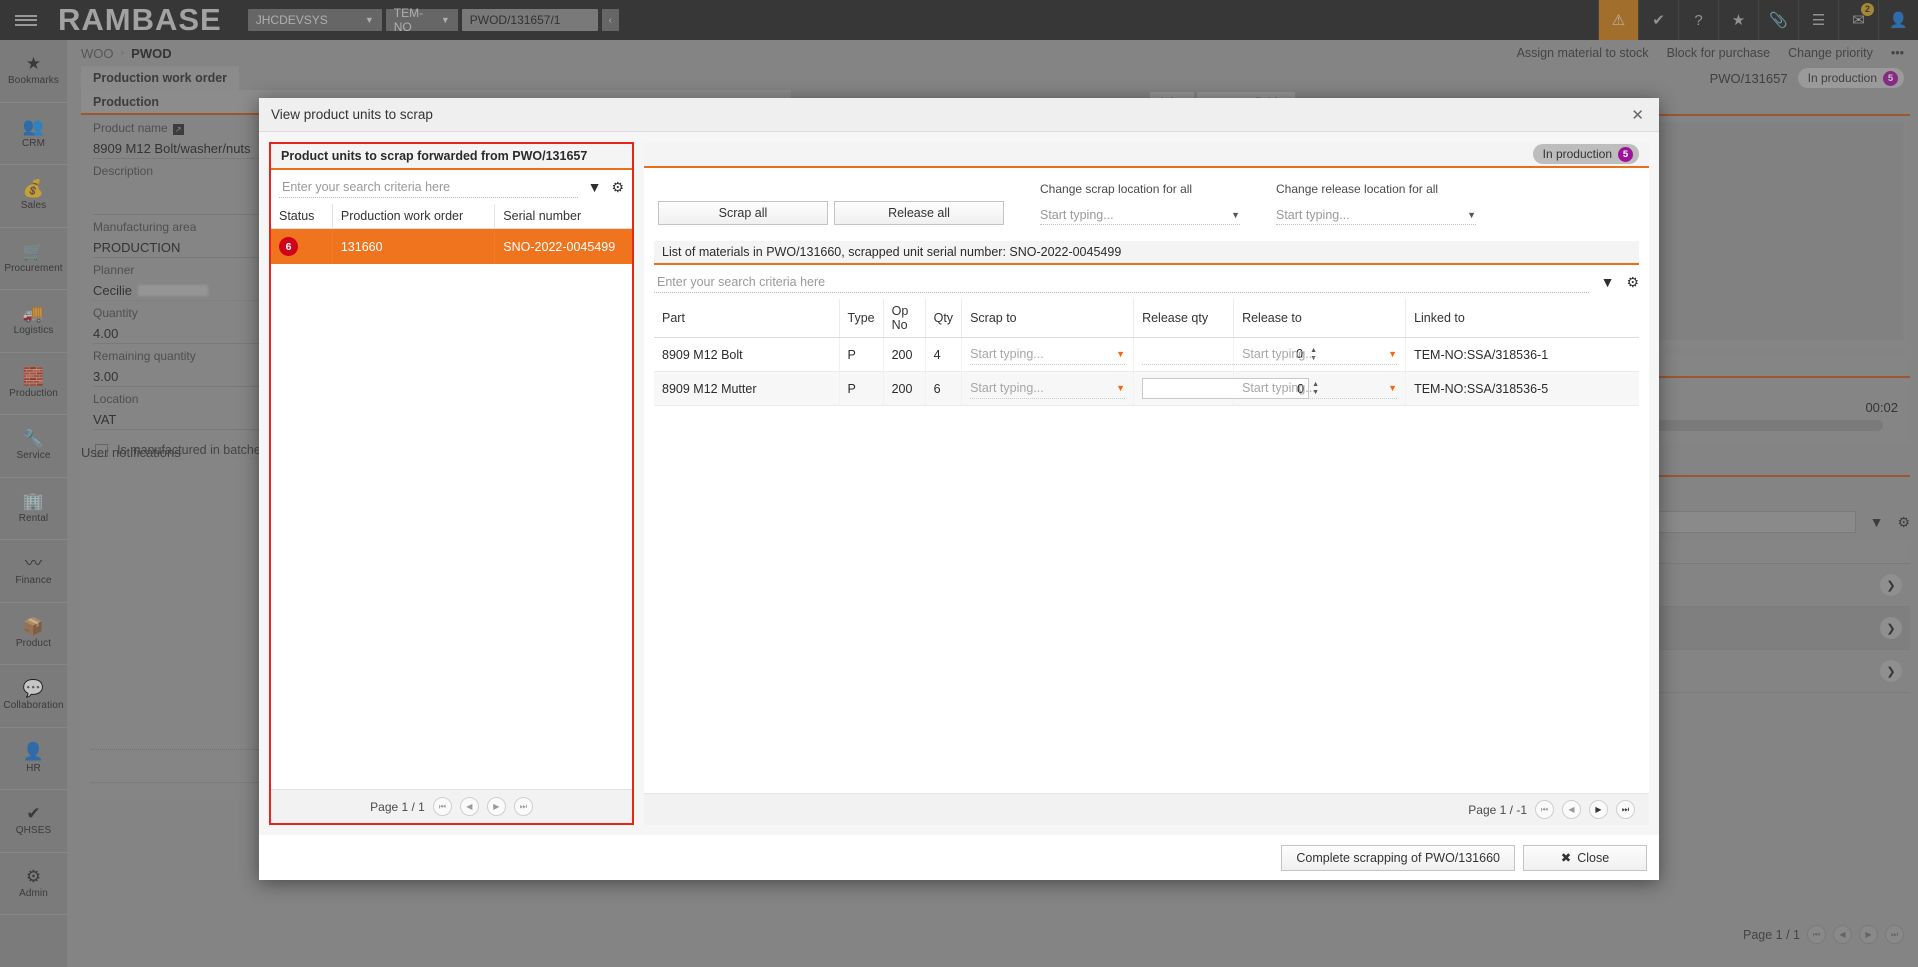 This screenshot has width=1918, height=967. Describe the element at coordinates (944, 388) in the screenshot. I see `cell-qty: 6` at that location.